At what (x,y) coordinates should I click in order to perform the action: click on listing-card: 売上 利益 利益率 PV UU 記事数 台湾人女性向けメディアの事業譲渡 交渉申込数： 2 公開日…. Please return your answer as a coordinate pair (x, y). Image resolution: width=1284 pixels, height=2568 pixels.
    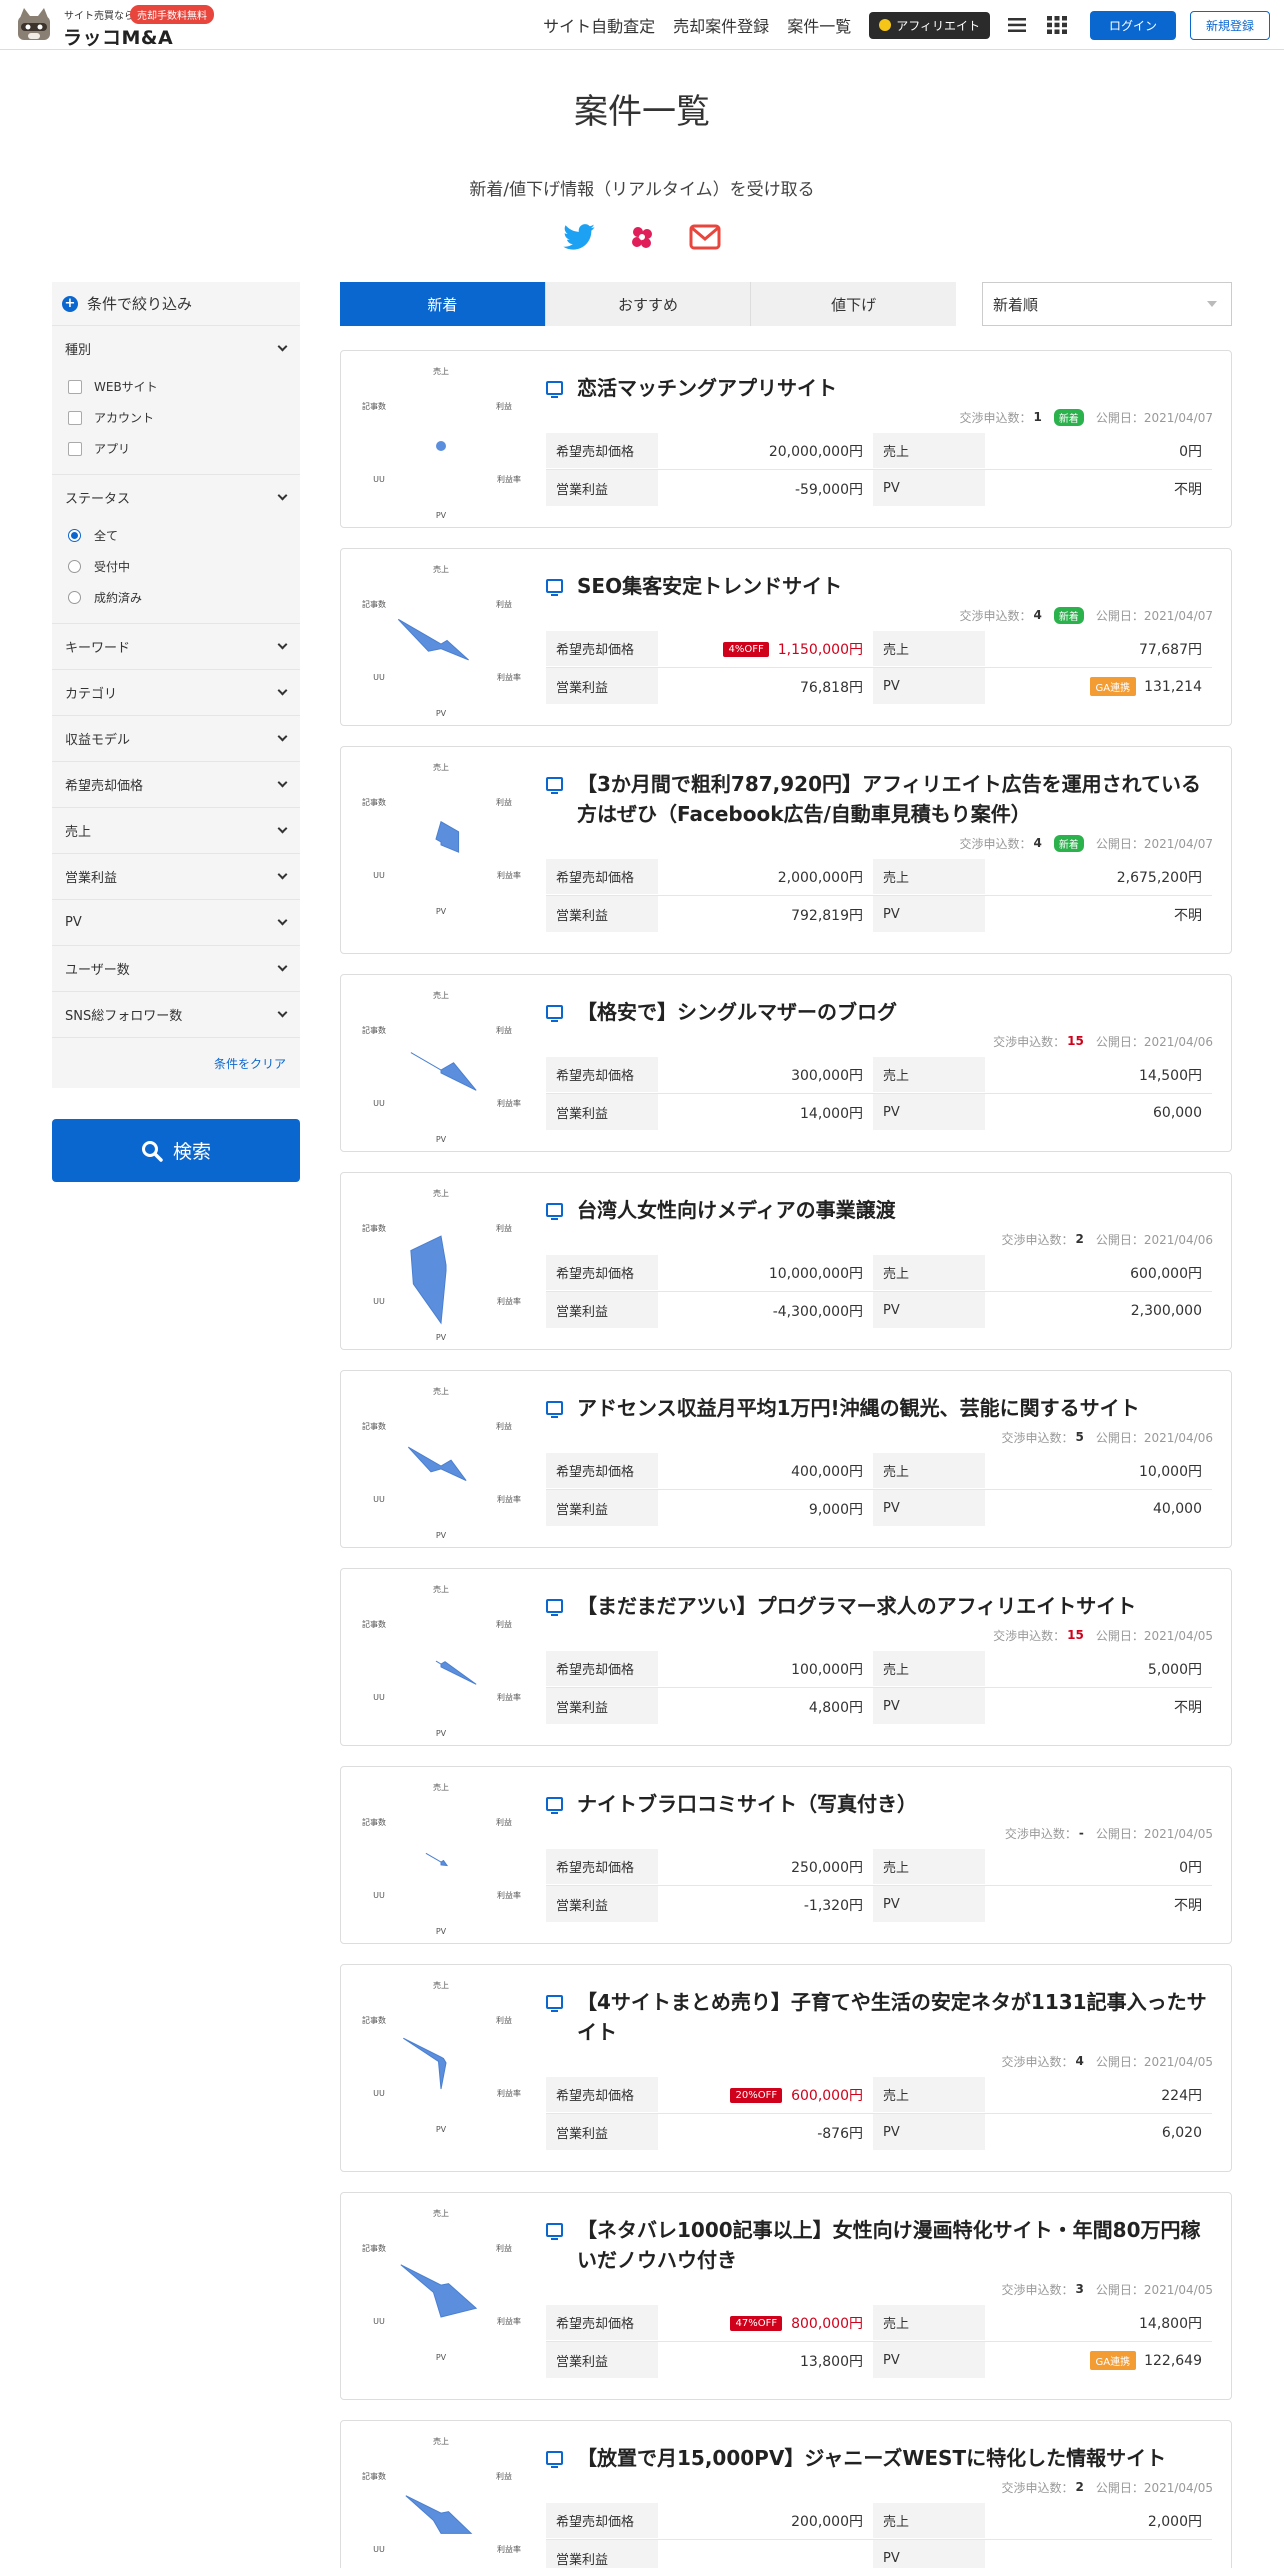
    Looking at the image, I should click on (786, 1261).